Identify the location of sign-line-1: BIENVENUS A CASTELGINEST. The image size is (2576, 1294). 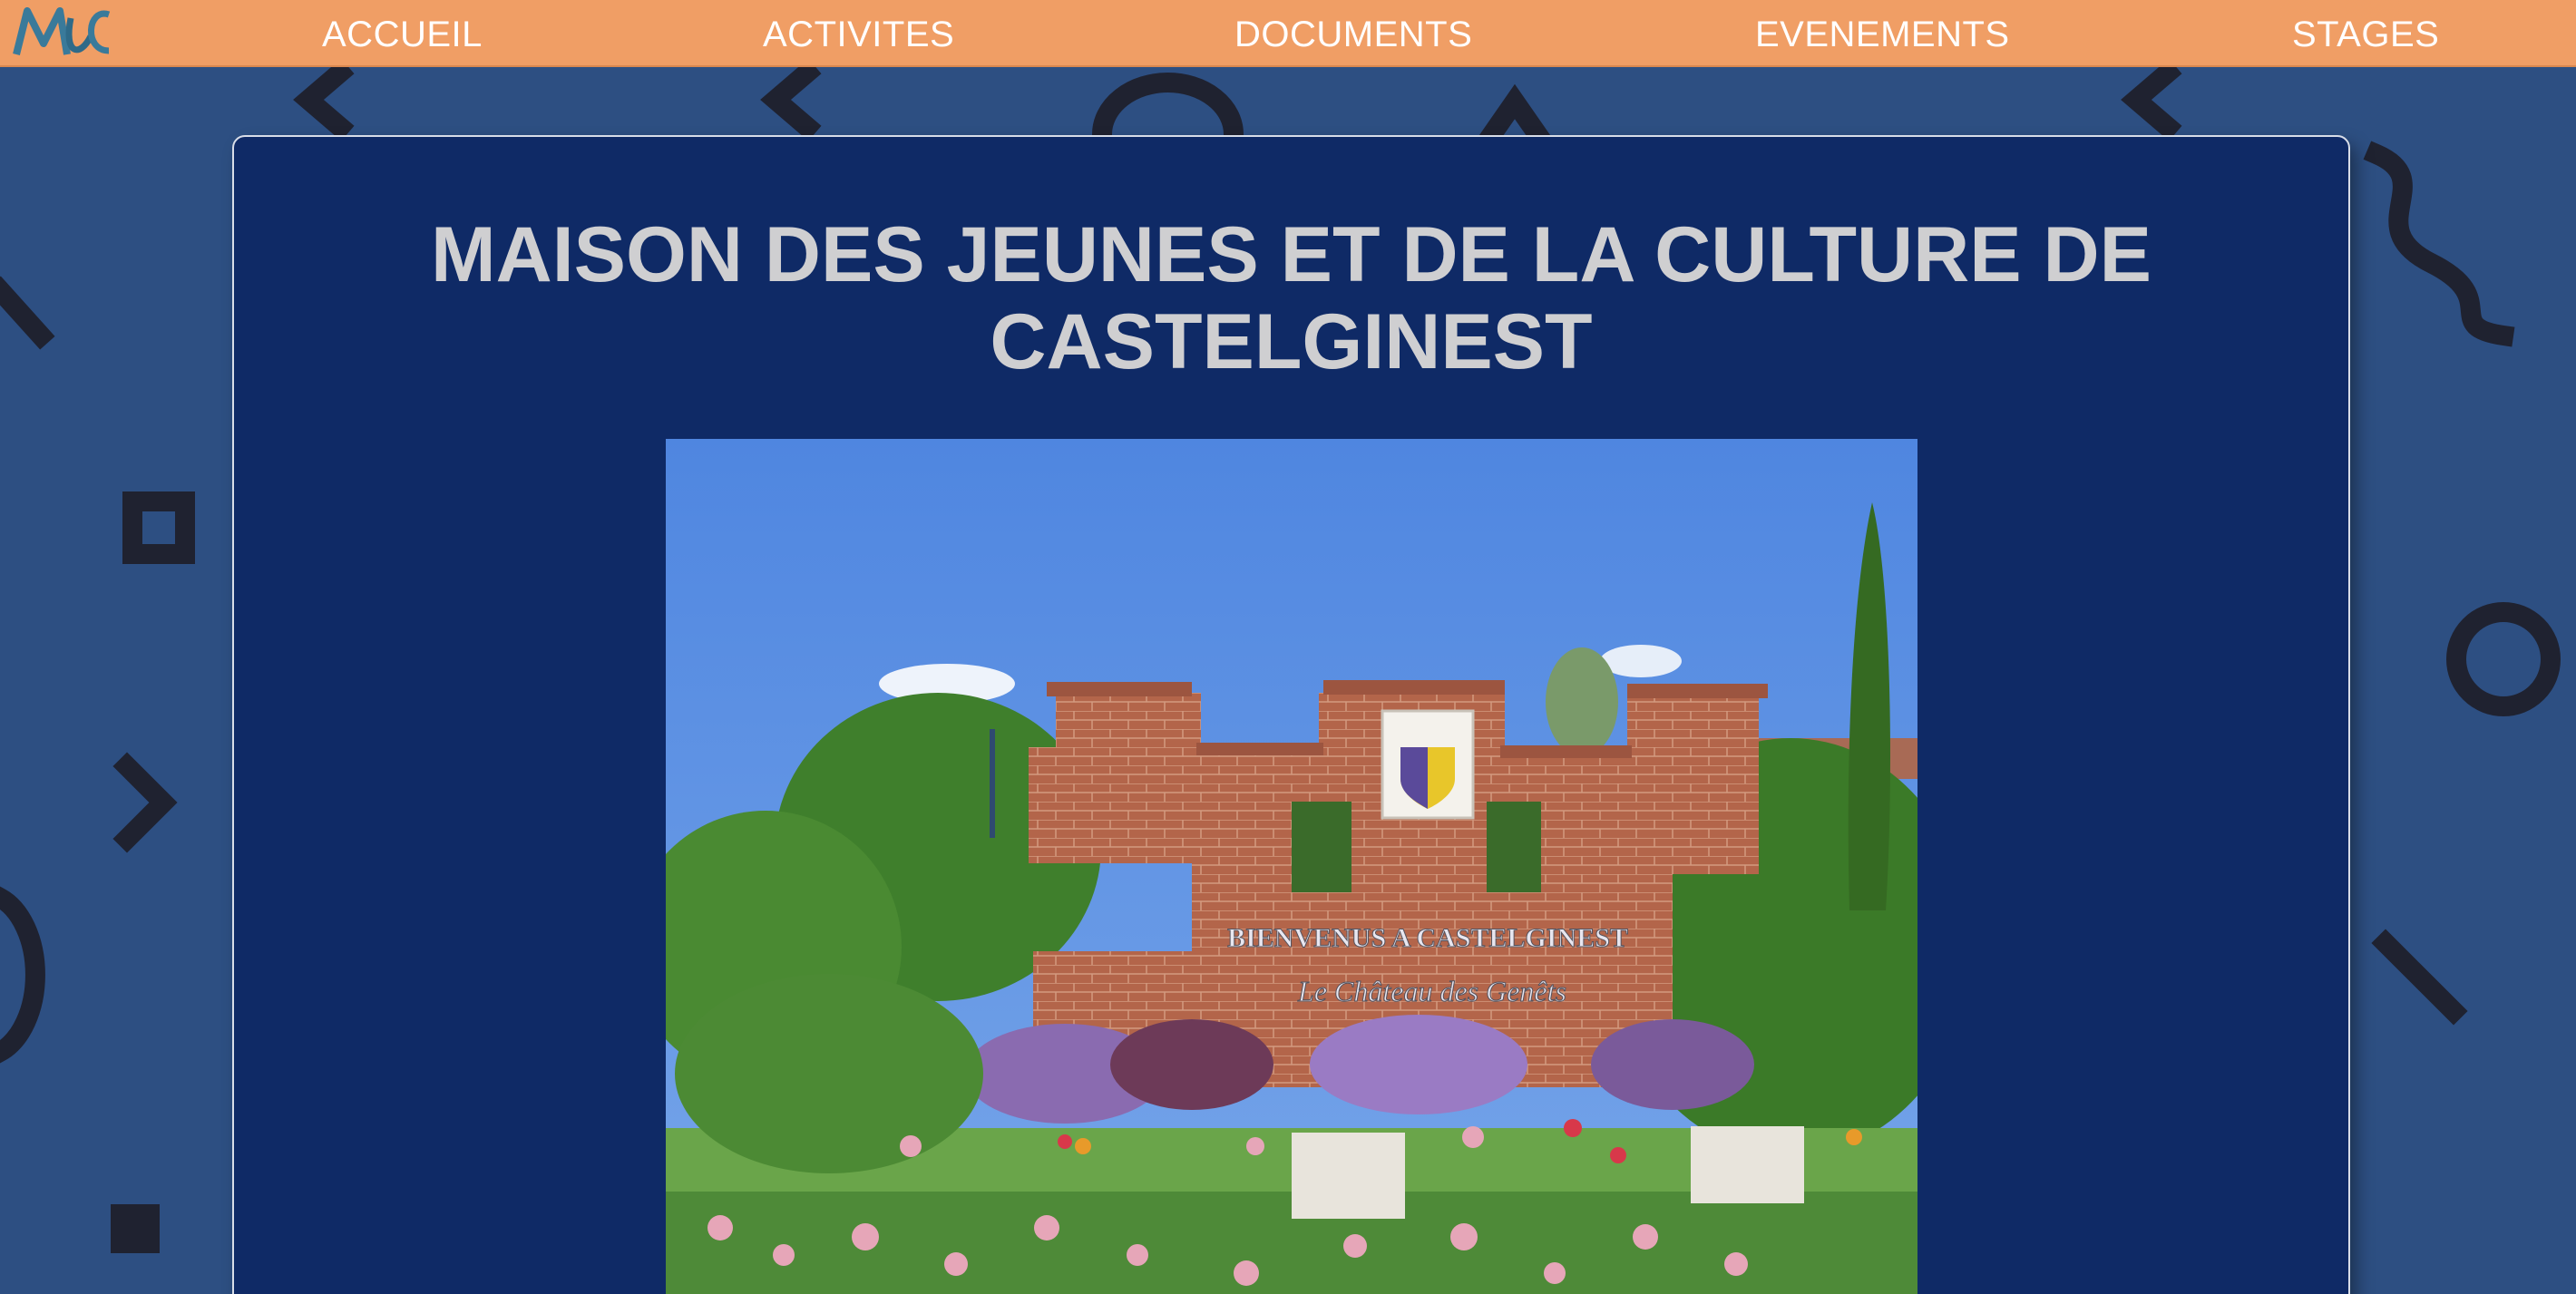
(1427, 938).